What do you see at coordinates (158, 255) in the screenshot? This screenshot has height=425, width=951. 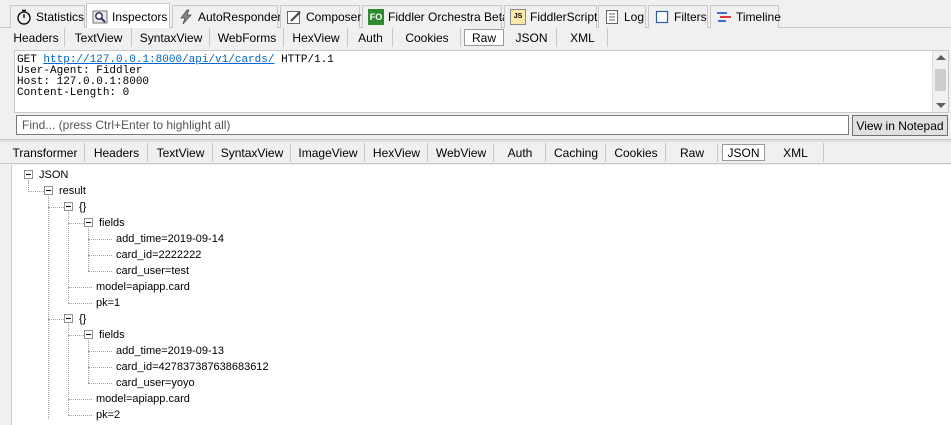 I see `json-leaf-node: card_id=2222222` at bounding box center [158, 255].